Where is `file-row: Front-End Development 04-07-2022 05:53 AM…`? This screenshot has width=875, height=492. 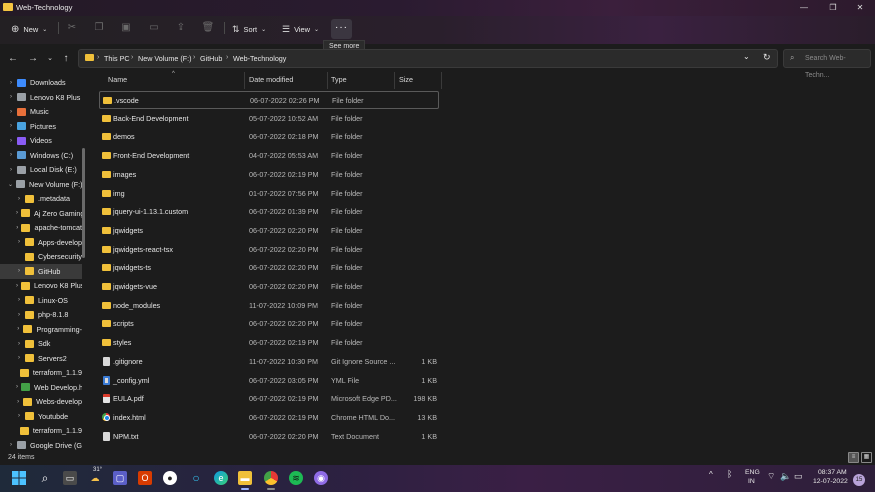
file-row: Front-End Development 04-07-2022 05:53 AM… is located at coordinates (269, 156).